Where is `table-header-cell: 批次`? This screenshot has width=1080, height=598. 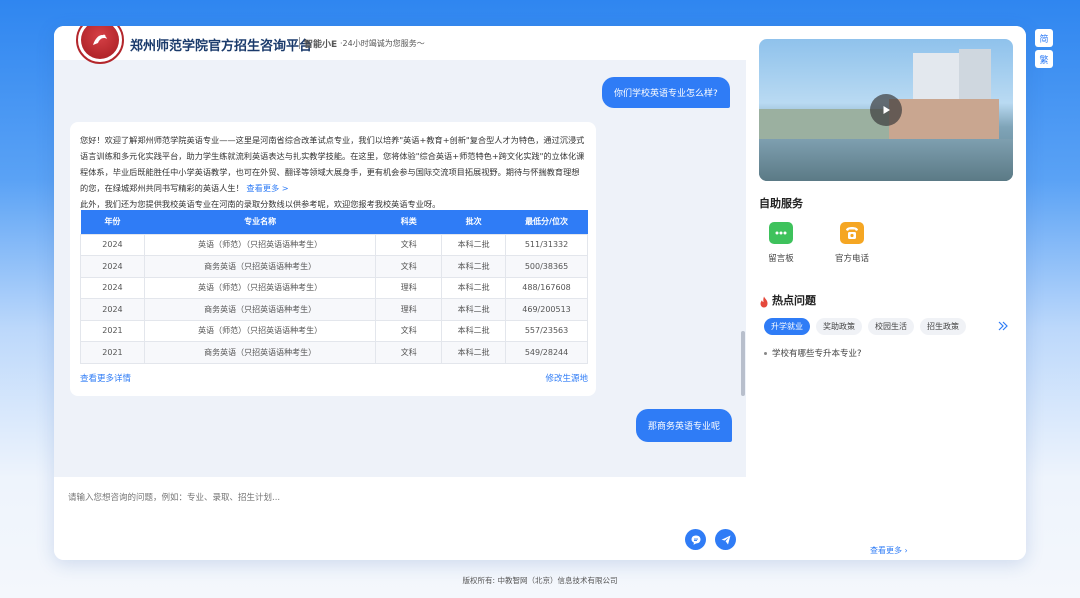 table-header-cell: 批次 is located at coordinates (473, 222).